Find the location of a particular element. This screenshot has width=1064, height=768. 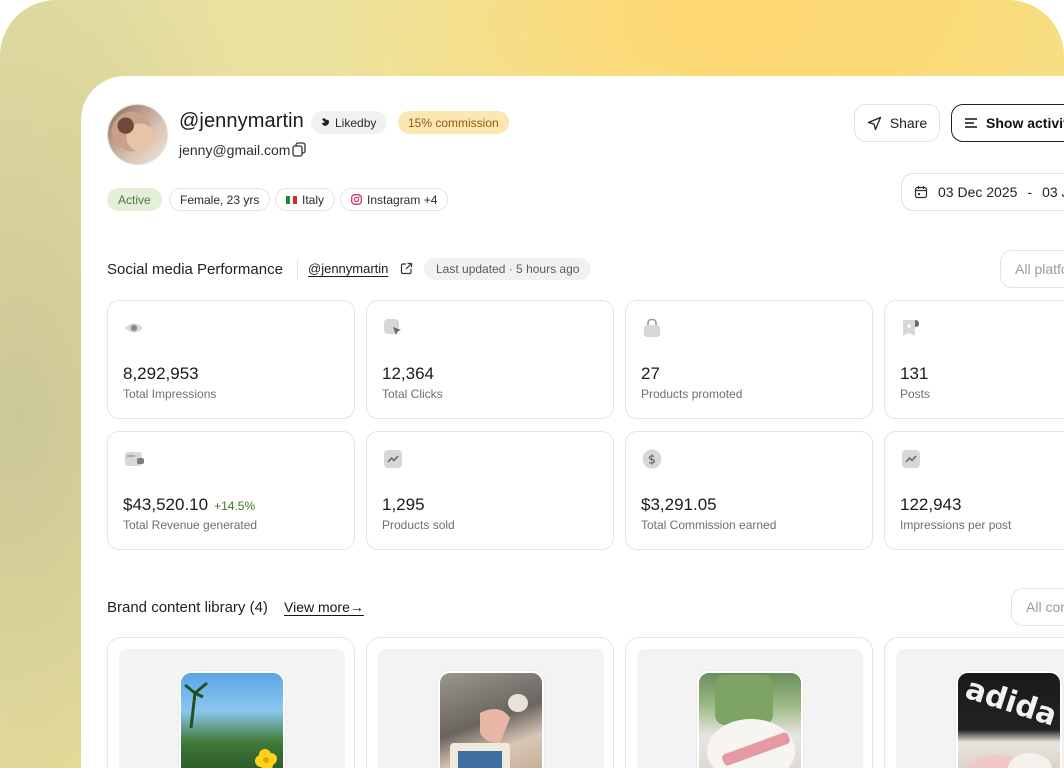

shopping-bag-icon is located at coordinates (652, 327).